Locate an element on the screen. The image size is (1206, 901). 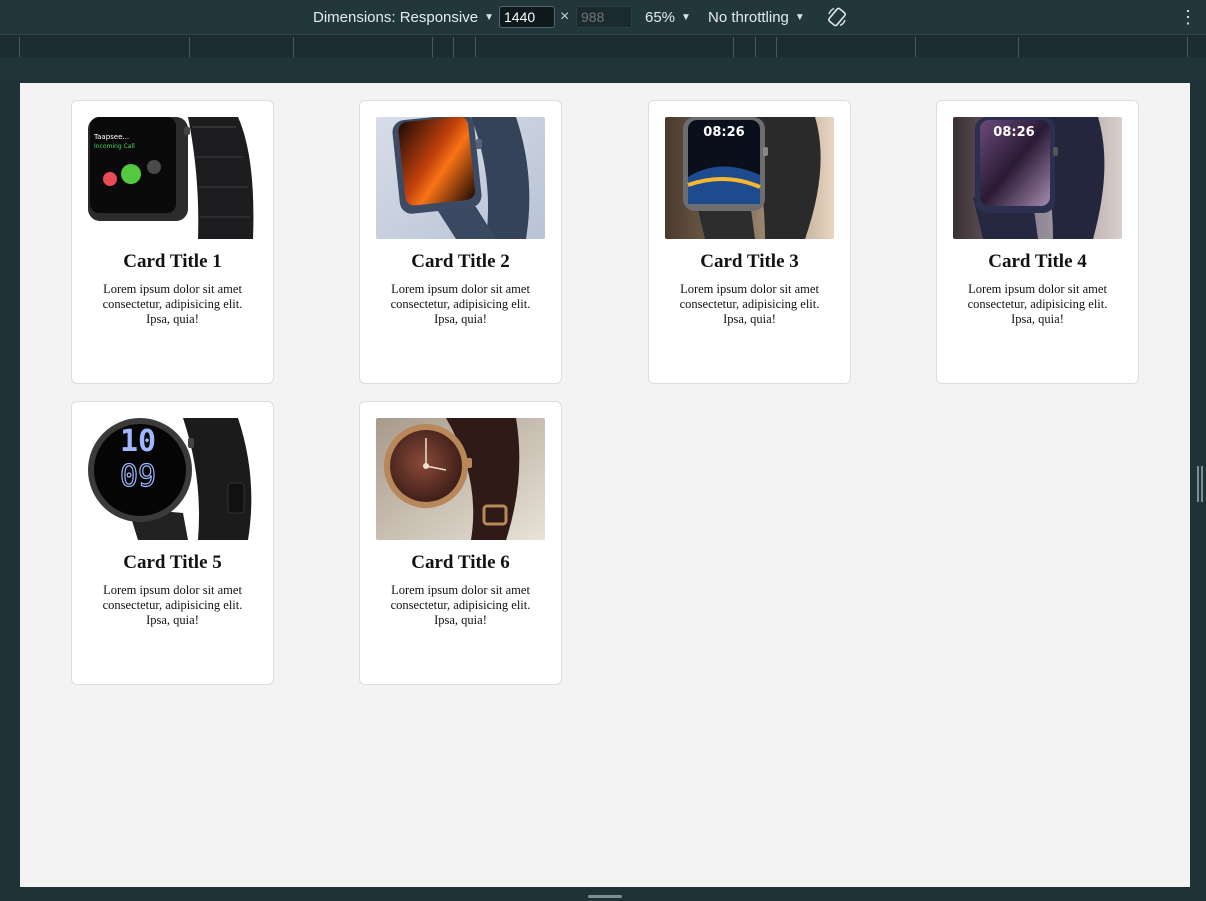
zoom-label: 65% is located at coordinates (660, 17).